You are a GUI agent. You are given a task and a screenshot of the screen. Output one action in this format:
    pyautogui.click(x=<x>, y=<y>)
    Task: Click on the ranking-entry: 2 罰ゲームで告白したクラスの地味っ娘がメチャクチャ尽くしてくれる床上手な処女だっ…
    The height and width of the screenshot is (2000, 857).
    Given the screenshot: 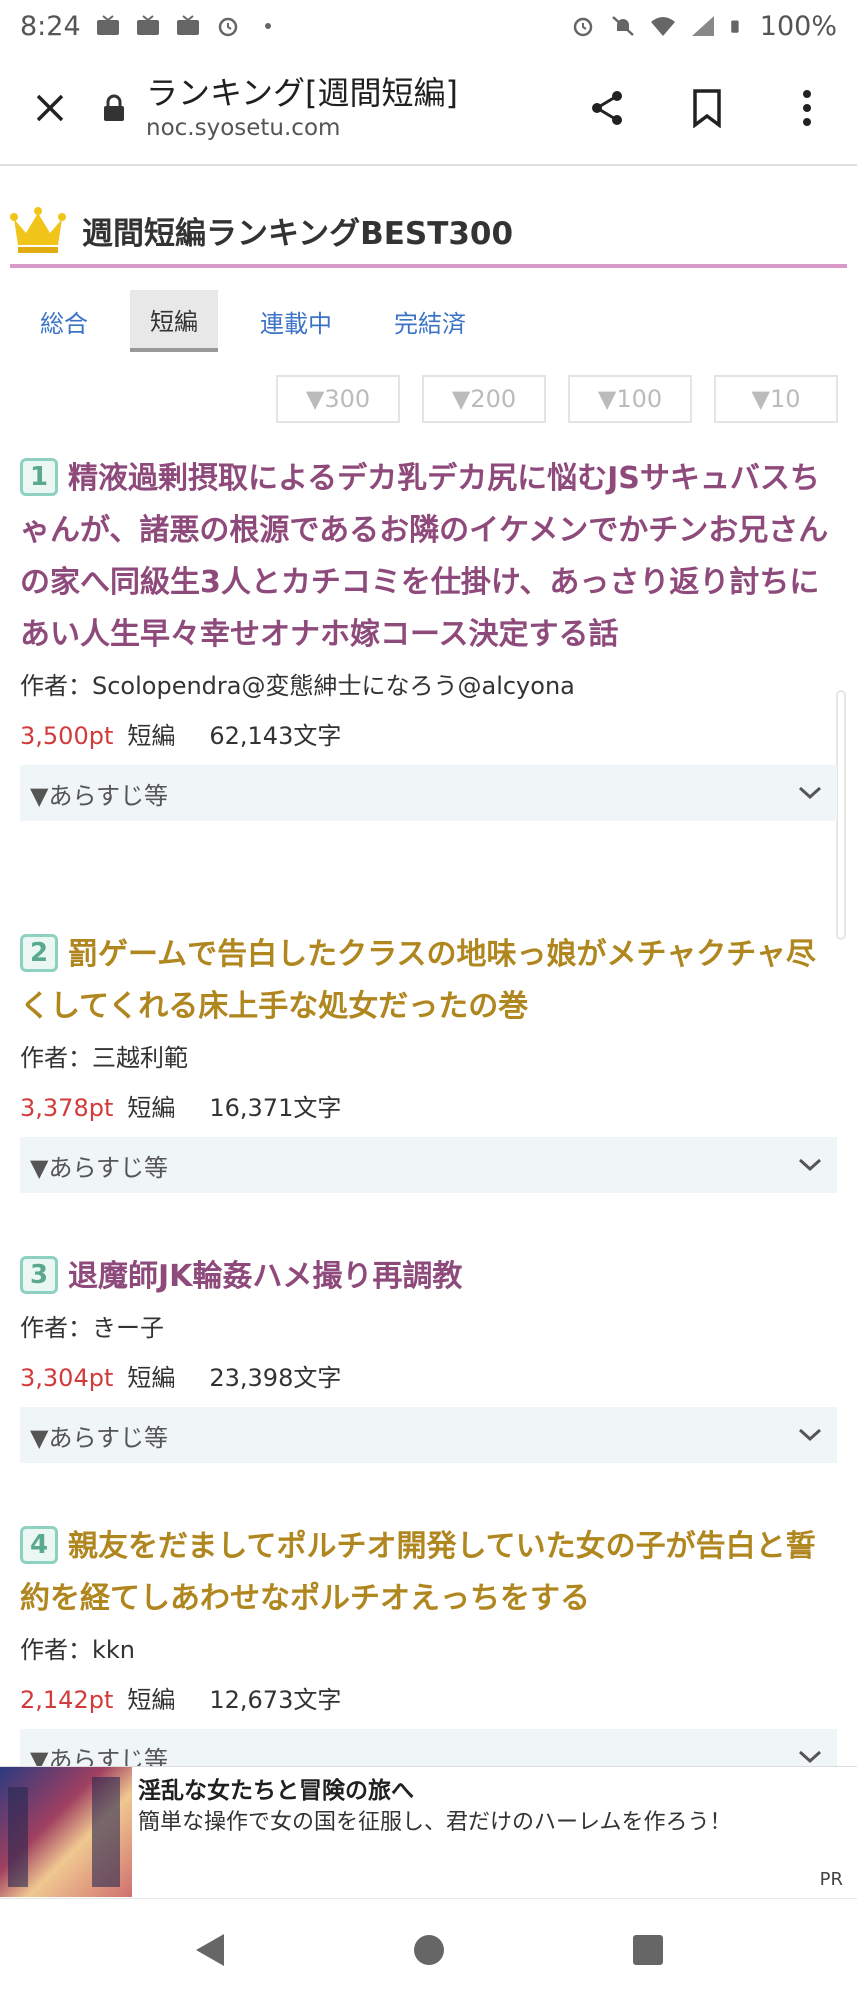 What is the action you would take?
    pyautogui.click(x=428, y=1061)
    